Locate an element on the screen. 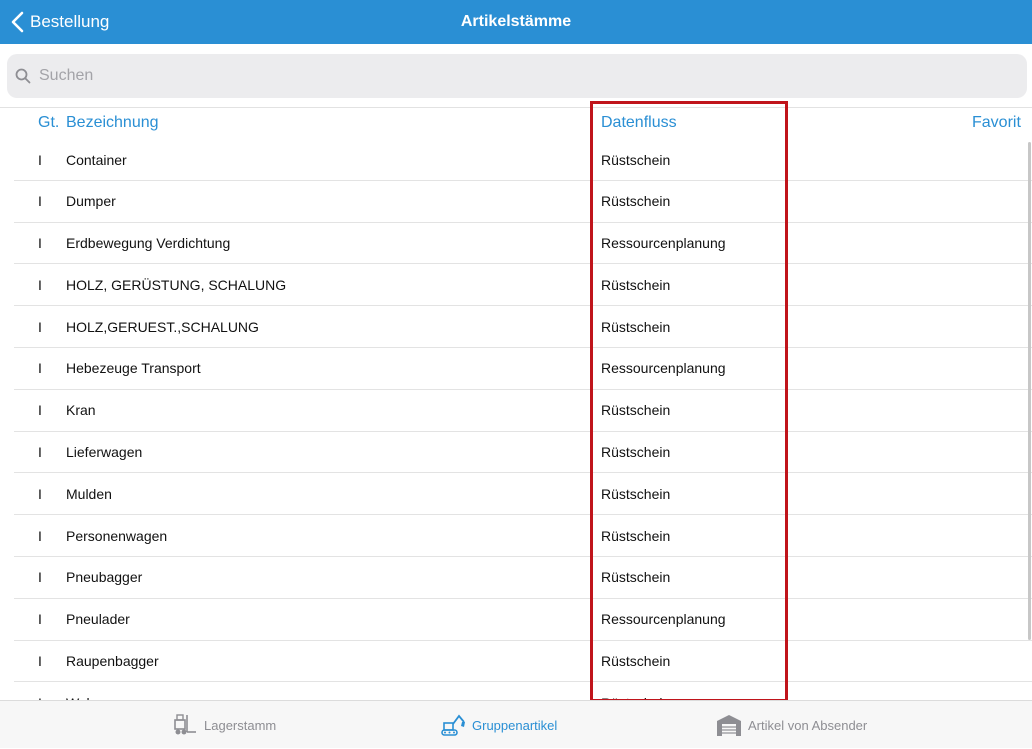 This screenshot has height=749, width=1032. search-icon is located at coordinates (23, 76).